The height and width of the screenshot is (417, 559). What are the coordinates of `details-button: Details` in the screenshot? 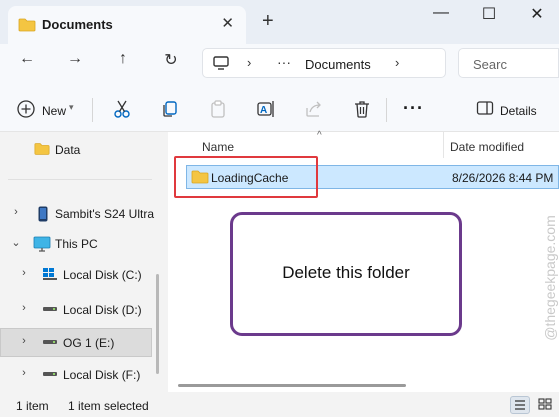 It's located at (518, 111).